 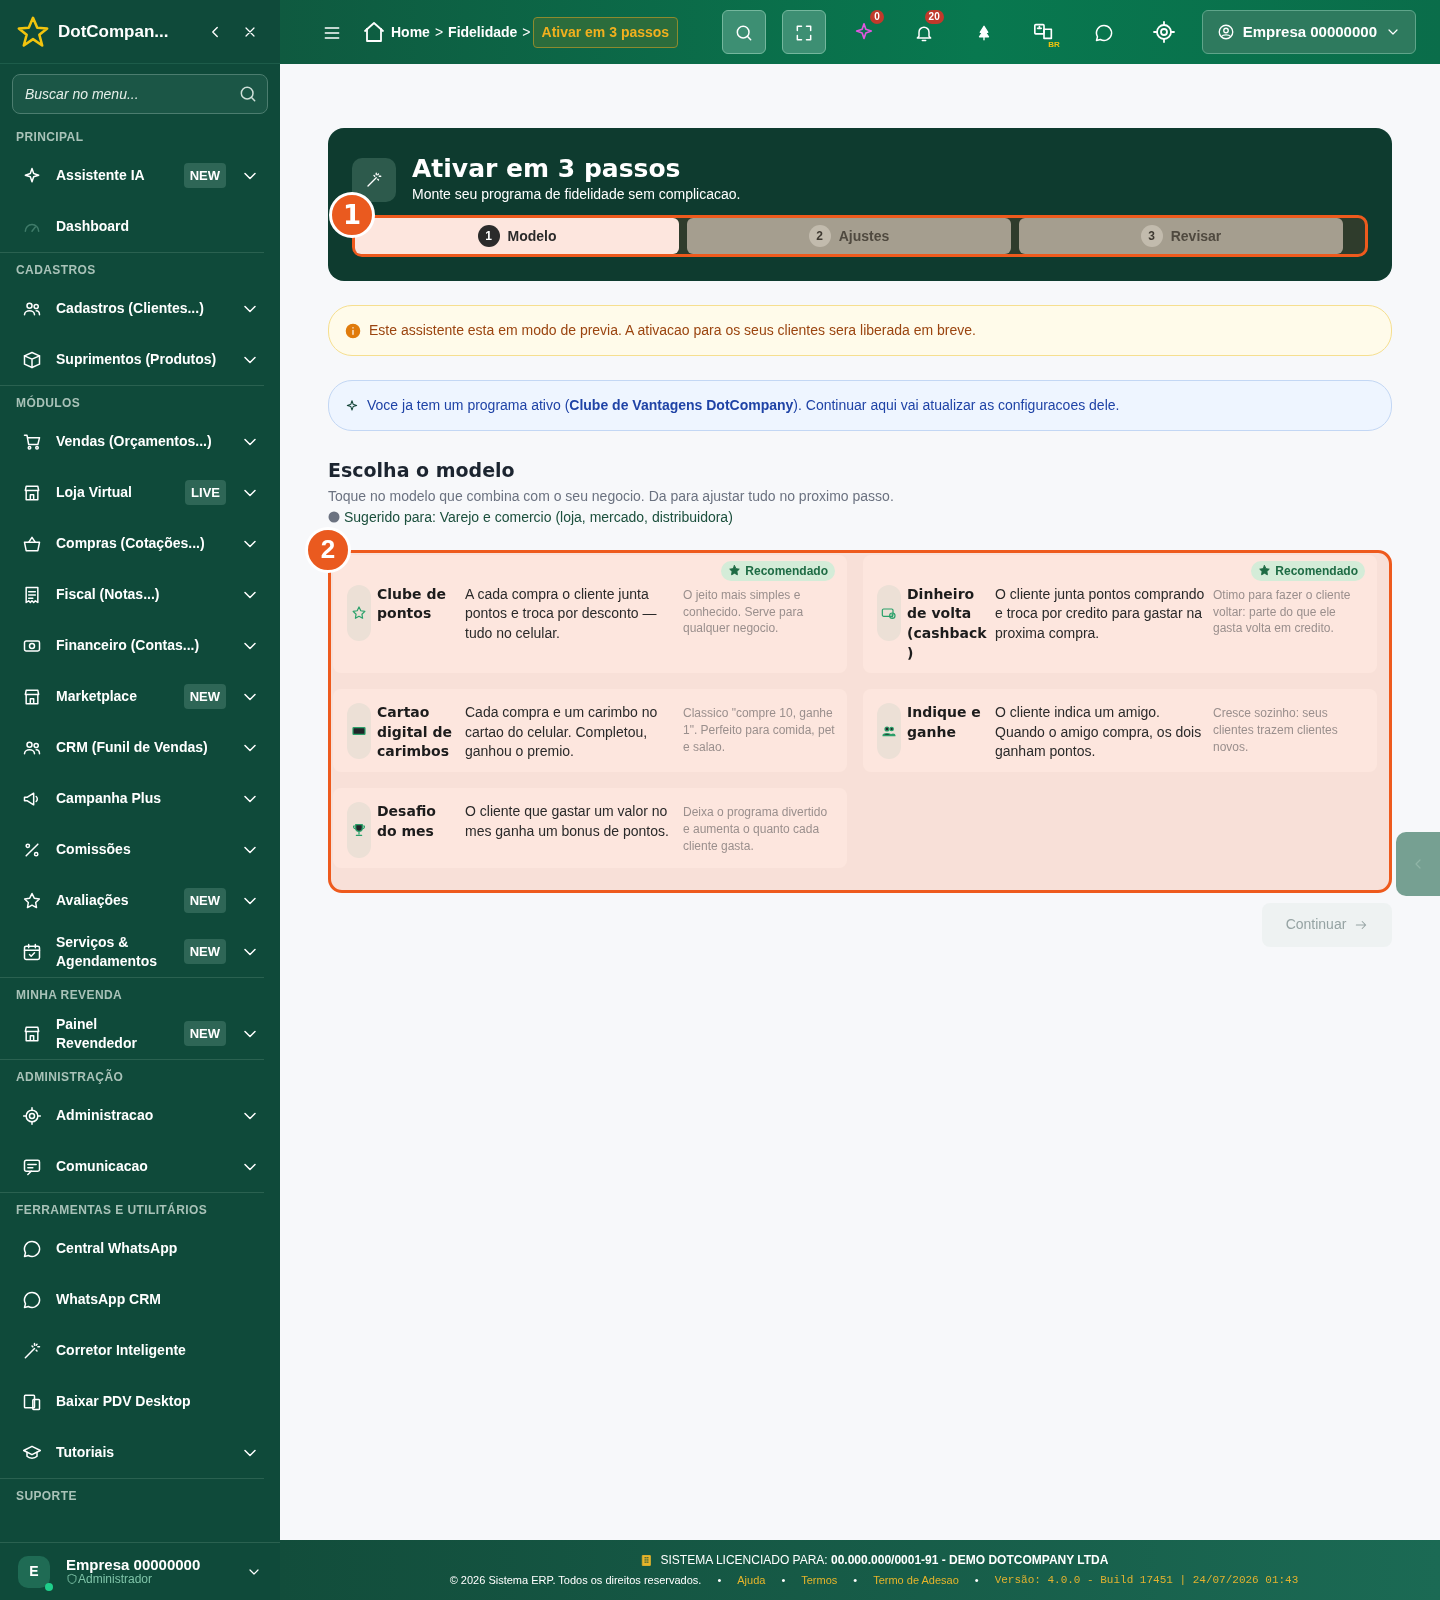 What do you see at coordinates (353, 330) in the screenshot?
I see `info-icon` at bounding box center [353, 330].